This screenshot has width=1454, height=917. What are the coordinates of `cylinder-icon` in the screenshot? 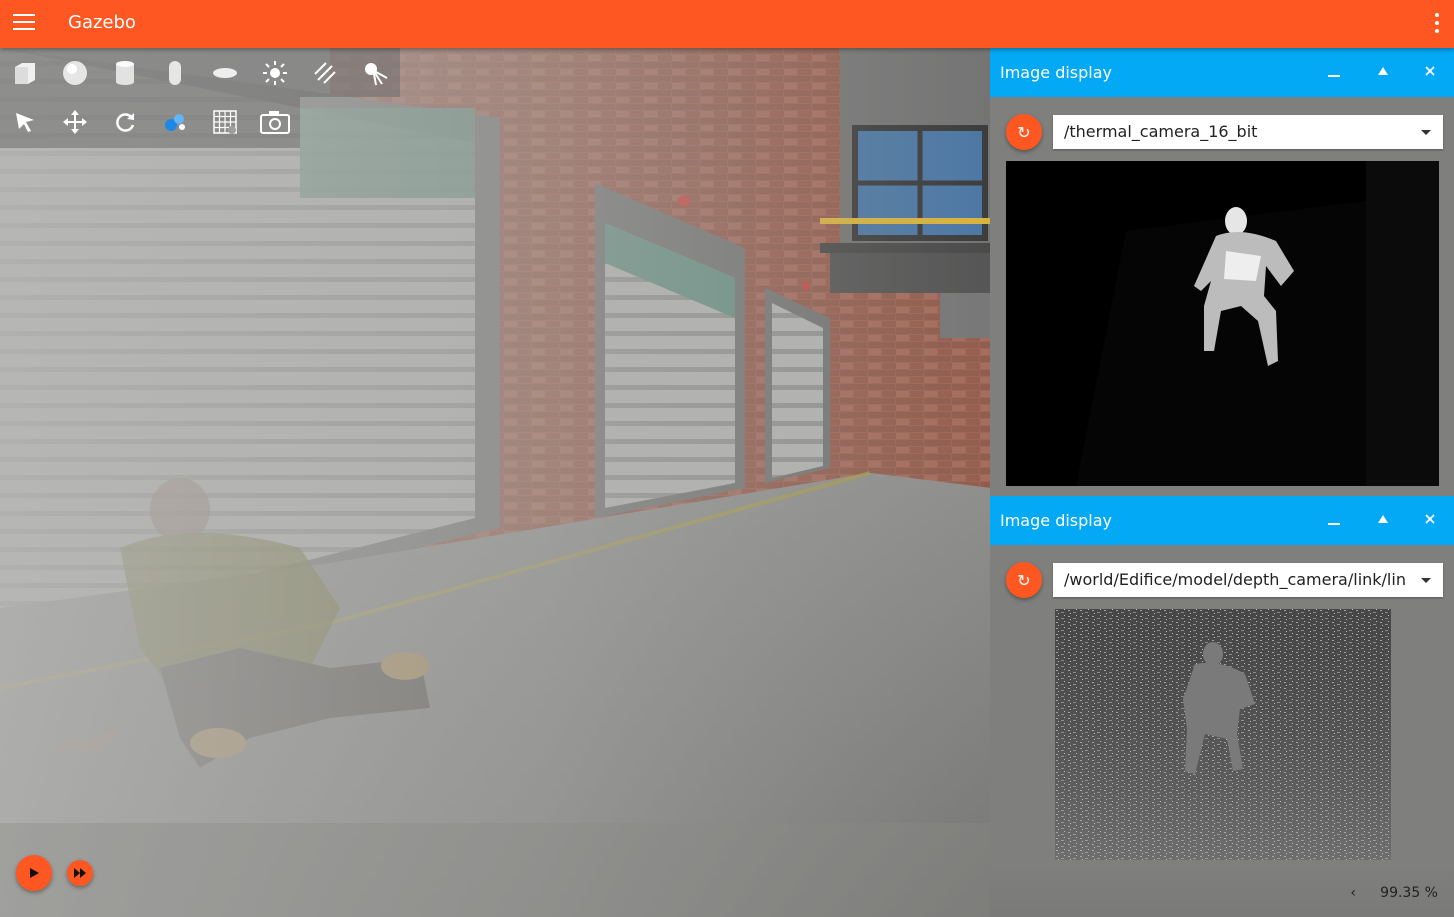 It's located at (125, 73).